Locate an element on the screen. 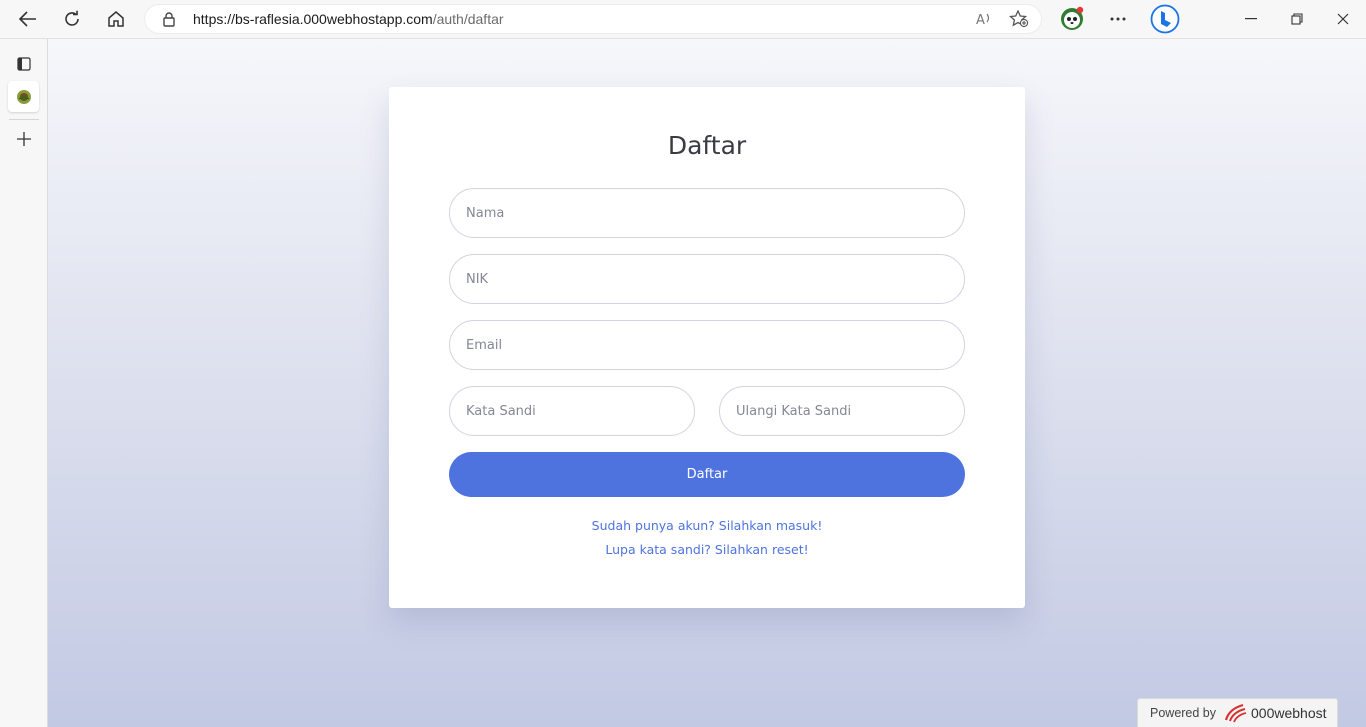 The image size is (1366, 727). refresh-button is located at coordinates (72, 19).